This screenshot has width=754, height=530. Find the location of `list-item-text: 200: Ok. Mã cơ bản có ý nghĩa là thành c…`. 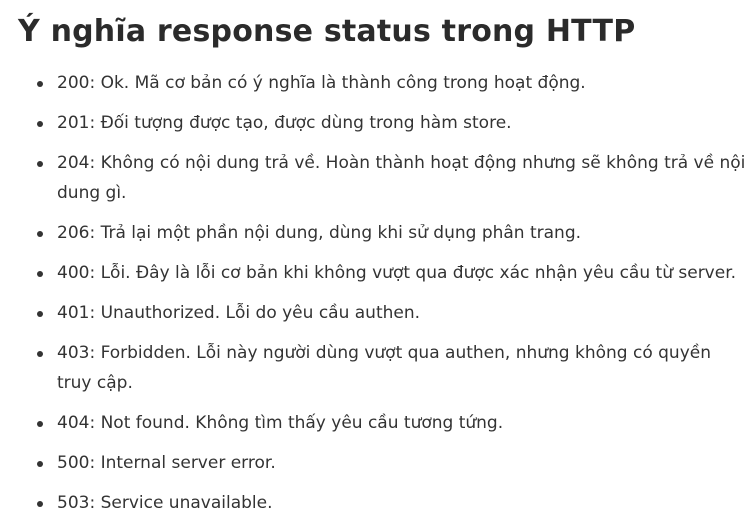

list-item-text: 200: Ok. Mã cơ bản có ý nghĩa là thành c… is located at coordinates (321, 83).